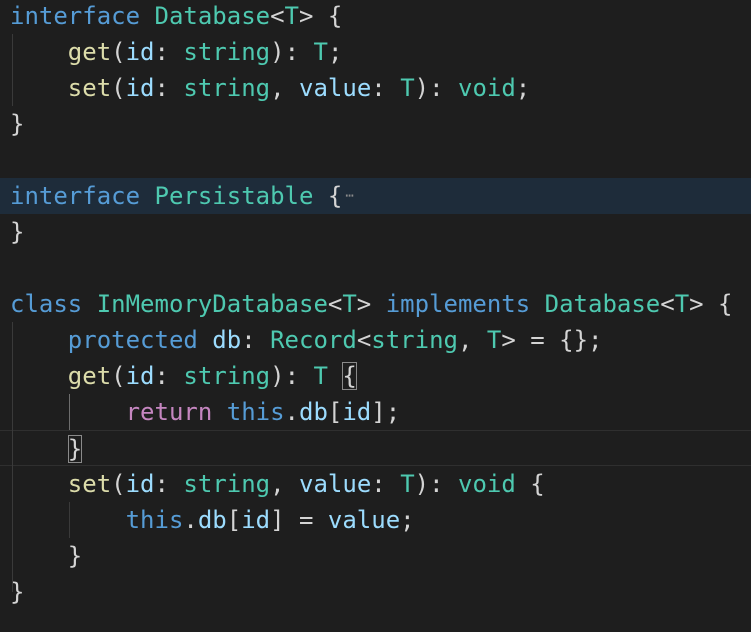 Image resolution: width=751 pixels, height=632 pixels. What do you see at coordinates (75, 196) in the screenshot?
I see `code-token: interface` at bounding box center [75, 196].